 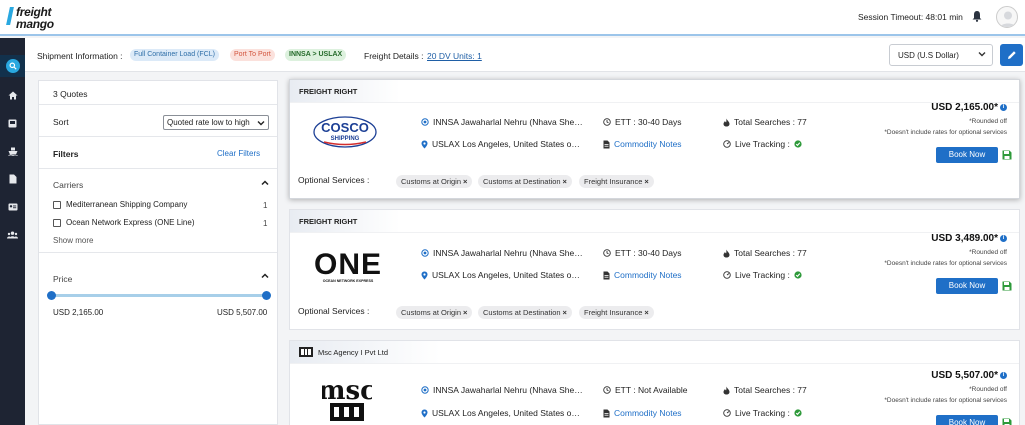 I want to click on id-card-icon, so click(x=12, y=207).